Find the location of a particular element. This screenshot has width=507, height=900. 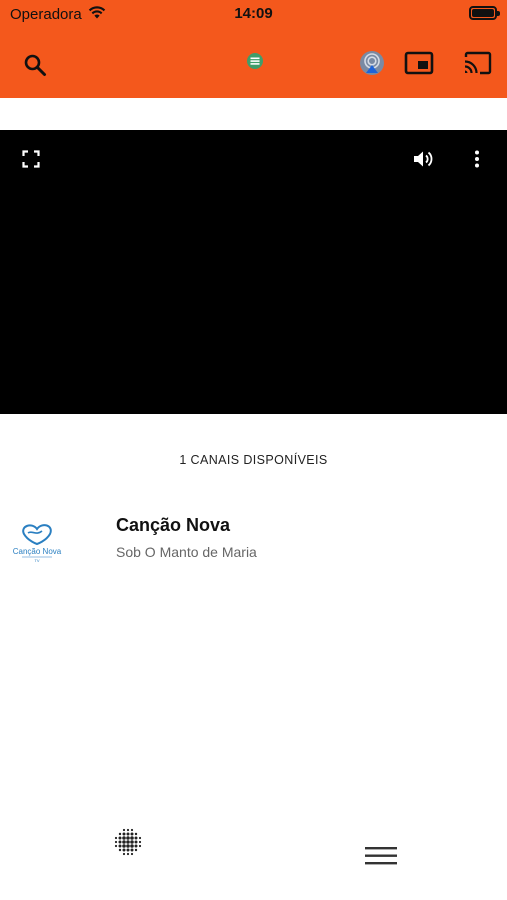

chat-icon is located at coordinates (255, 61).